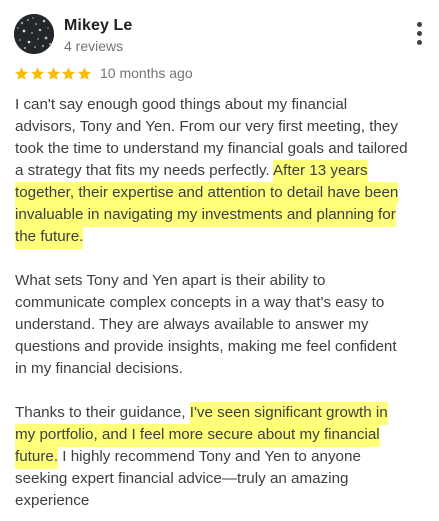 The width and height of the screenshot is (439, 521). Describe the element at coordinates (320, 171) in the screenshot. I see `highlighted-text: After 13 years` at that location.